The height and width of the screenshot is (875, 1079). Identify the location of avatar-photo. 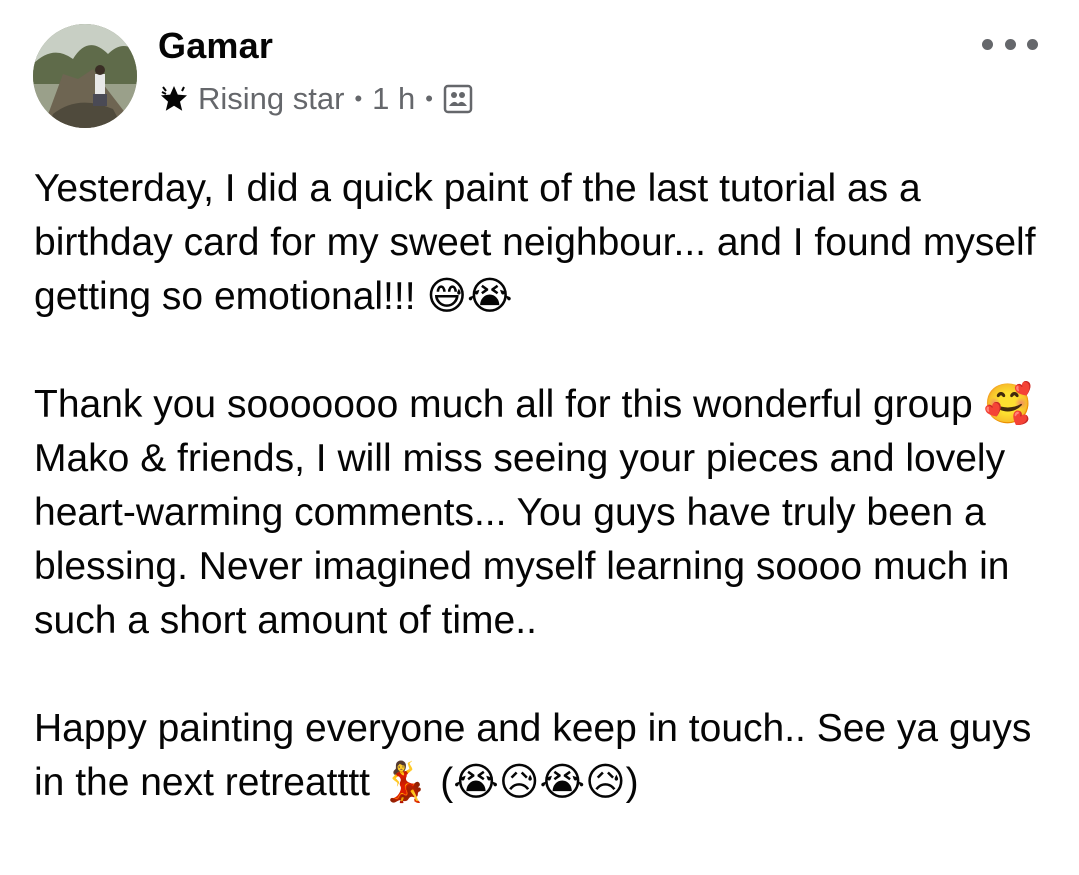
(85, 76).